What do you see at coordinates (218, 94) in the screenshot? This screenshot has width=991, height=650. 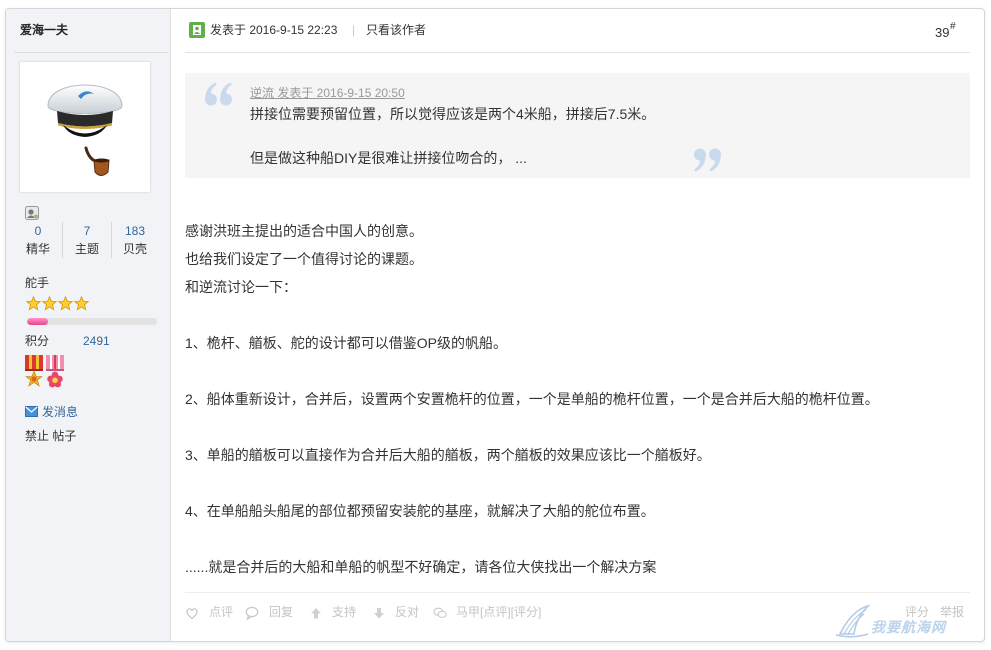 I see `quote-open-icon` at bounding box center [218, 94].